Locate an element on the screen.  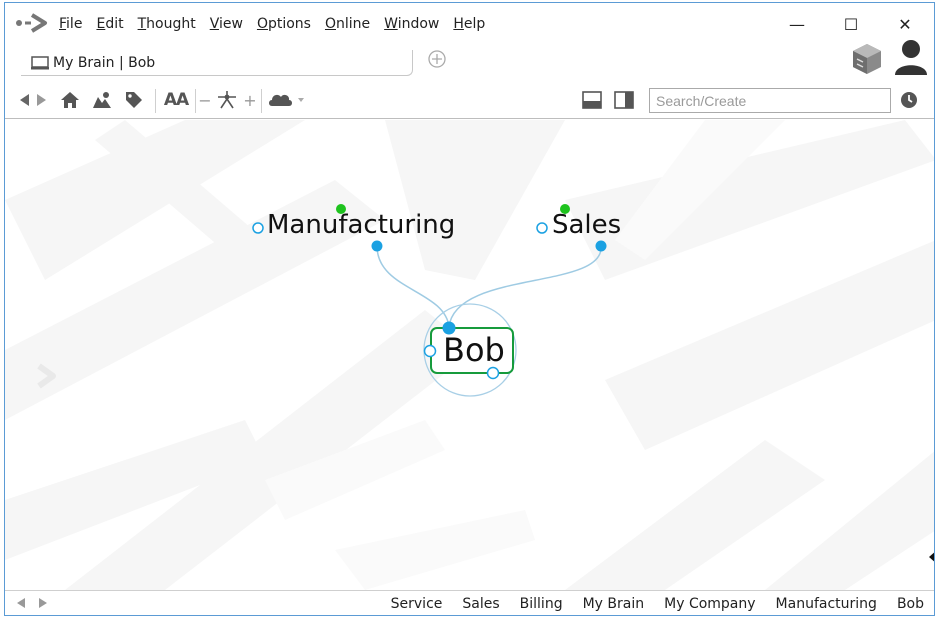
tag-icon is located at coordinates (134, 100).